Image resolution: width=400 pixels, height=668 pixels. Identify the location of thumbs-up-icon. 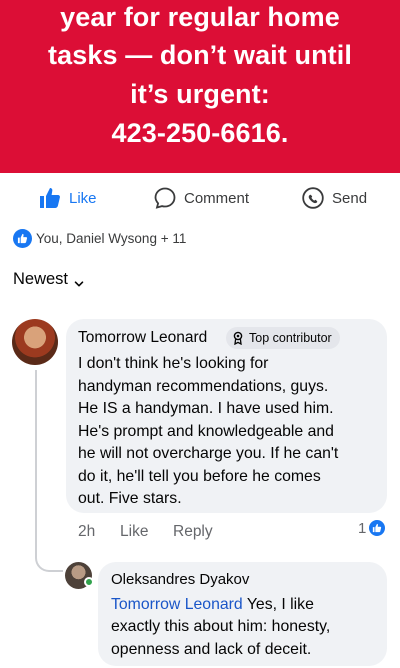
(50, 198).